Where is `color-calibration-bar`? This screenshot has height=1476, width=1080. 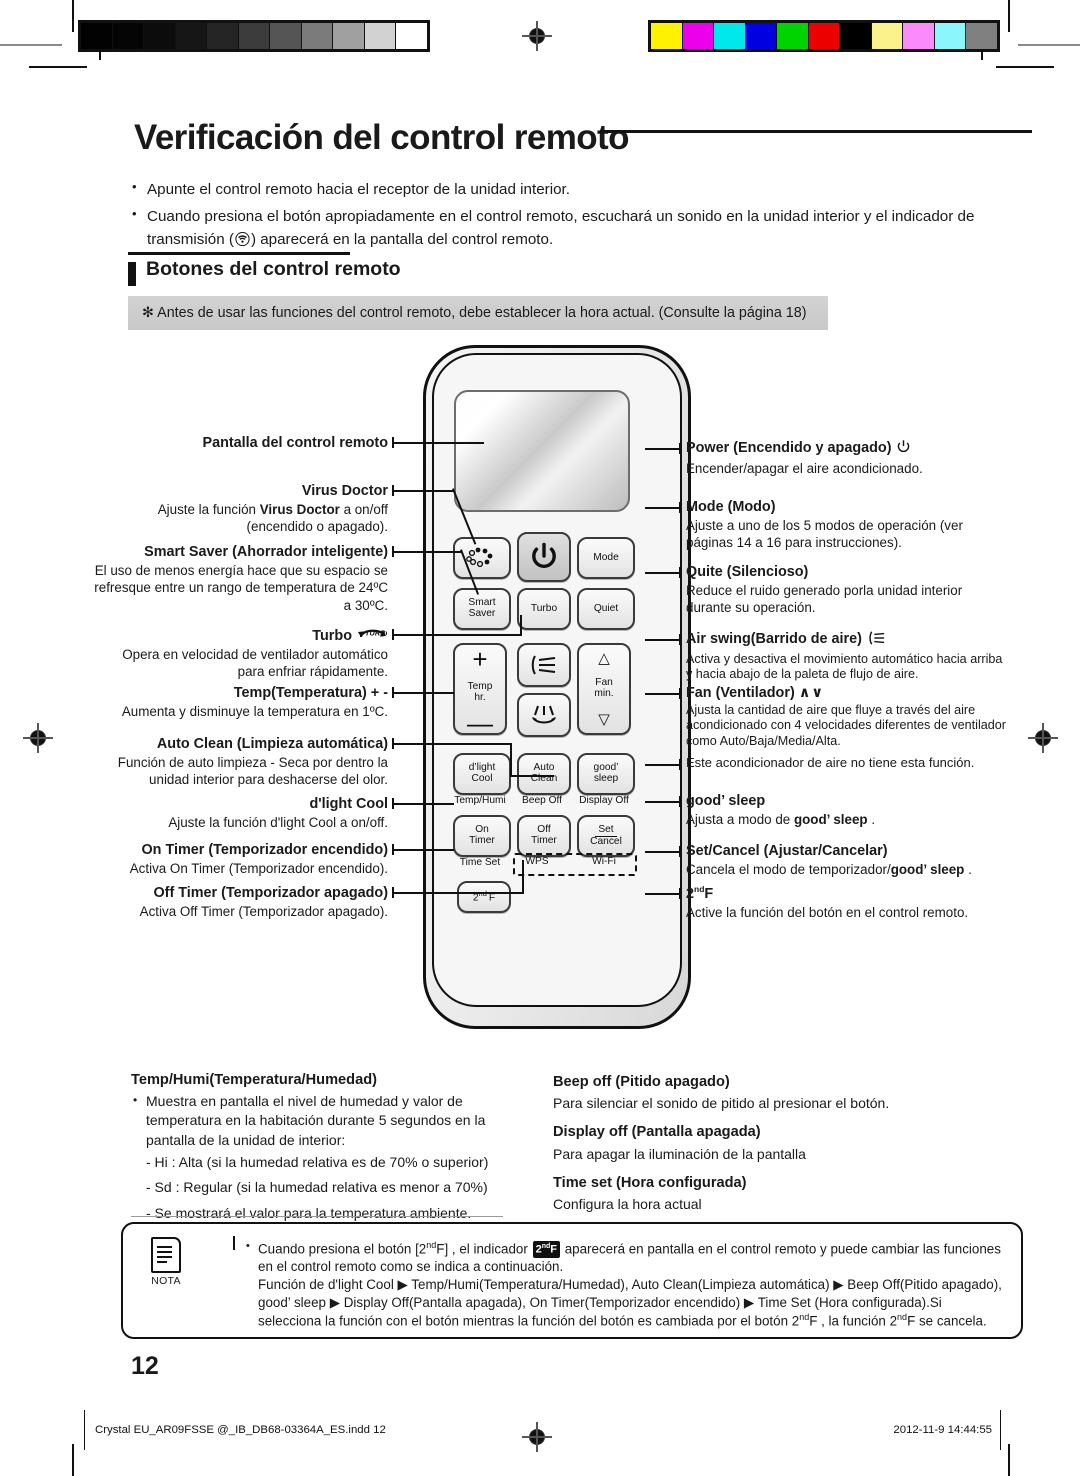 color-calibration-bar is located at coordinates (824, 36).